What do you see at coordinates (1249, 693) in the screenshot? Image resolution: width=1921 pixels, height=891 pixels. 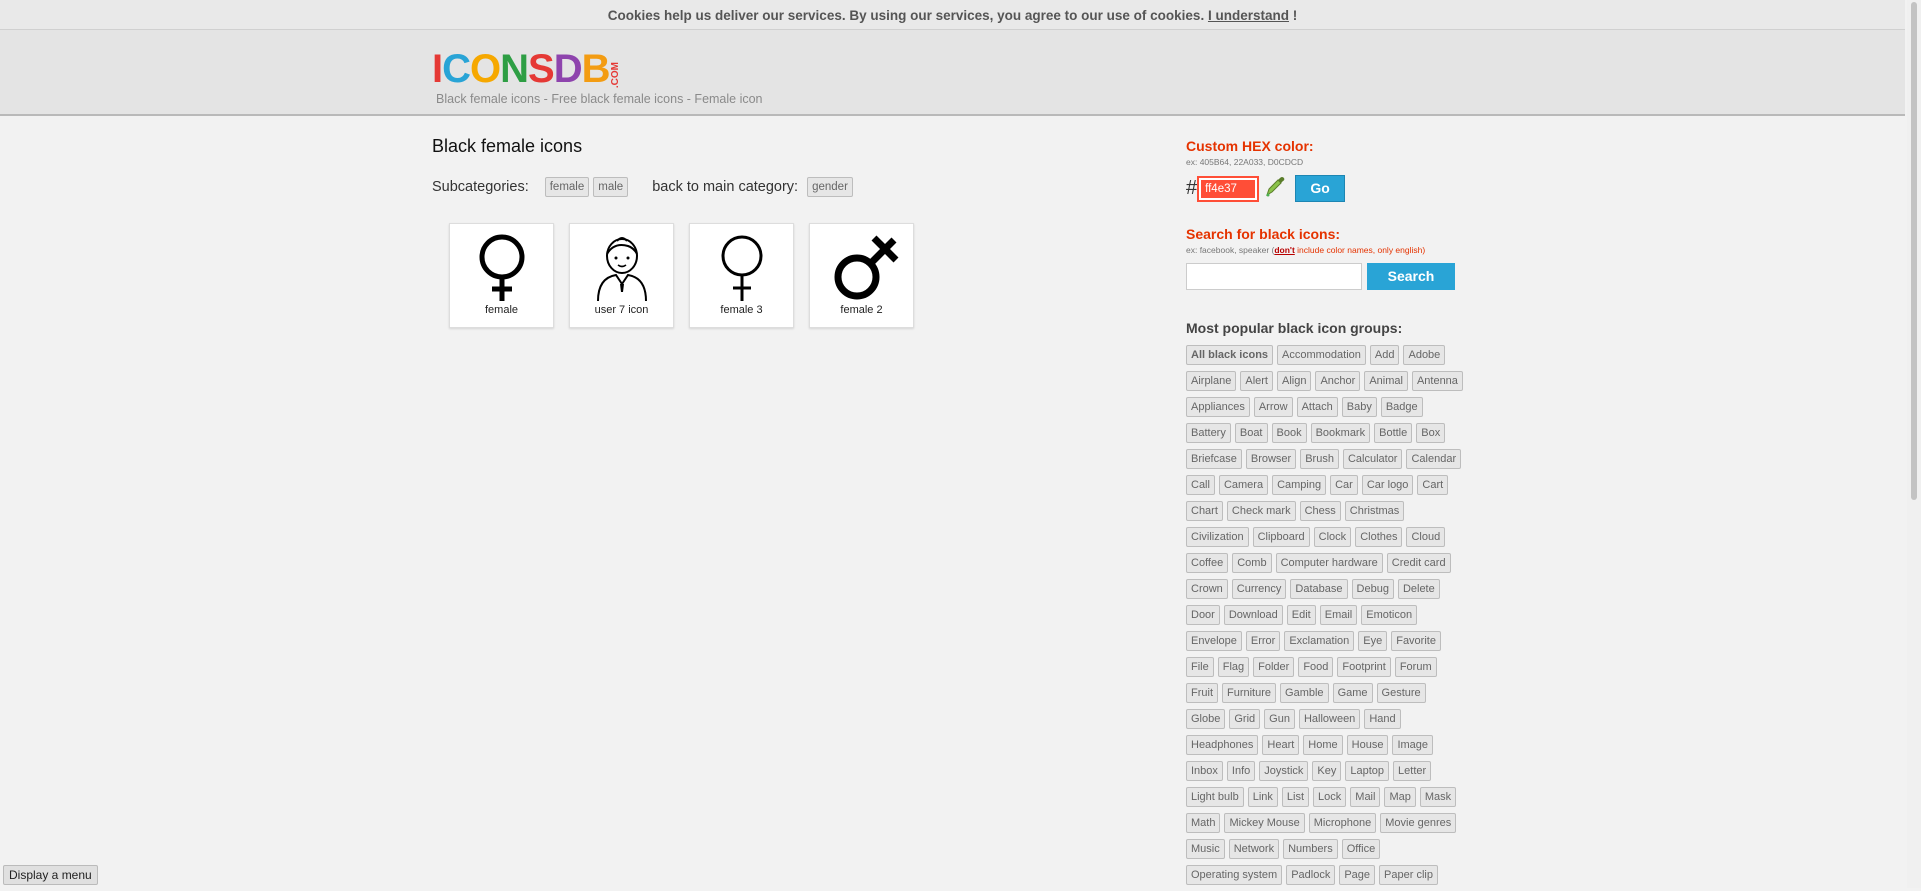 I see `group-tag: Furniture` at bounding box center [1249, 693].